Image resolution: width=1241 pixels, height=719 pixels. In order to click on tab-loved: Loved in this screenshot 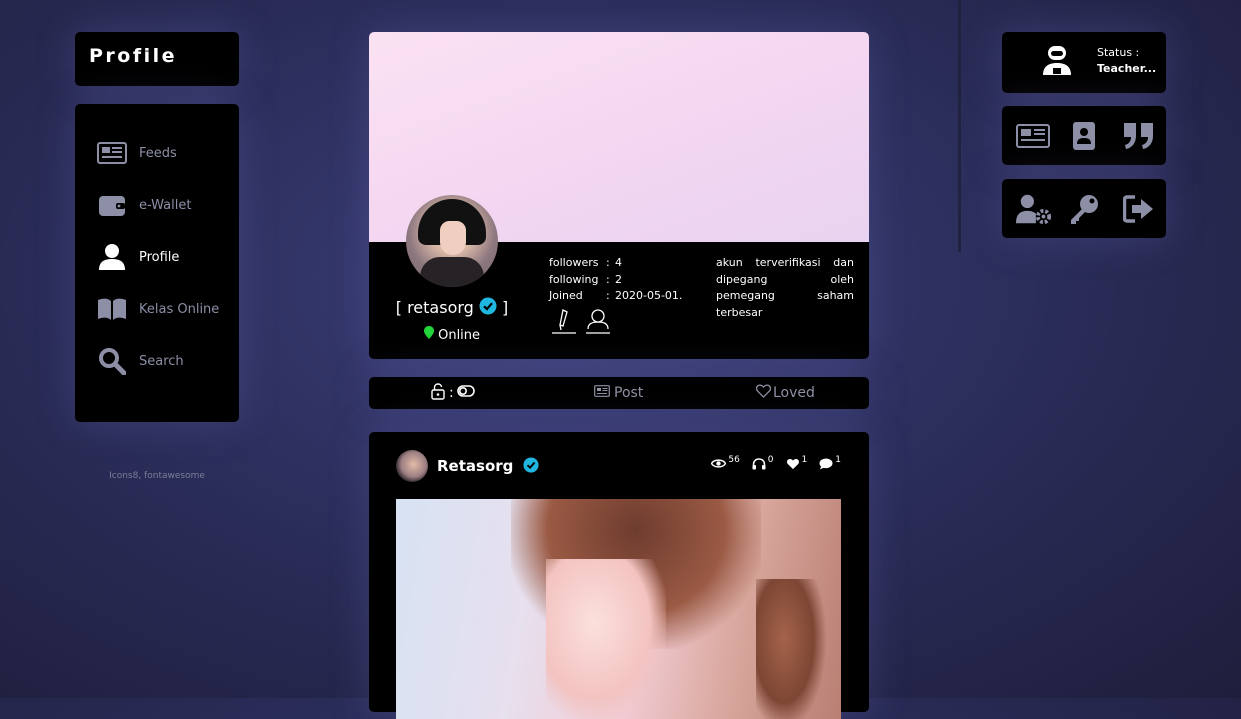, I will do `click(785, 393)`.